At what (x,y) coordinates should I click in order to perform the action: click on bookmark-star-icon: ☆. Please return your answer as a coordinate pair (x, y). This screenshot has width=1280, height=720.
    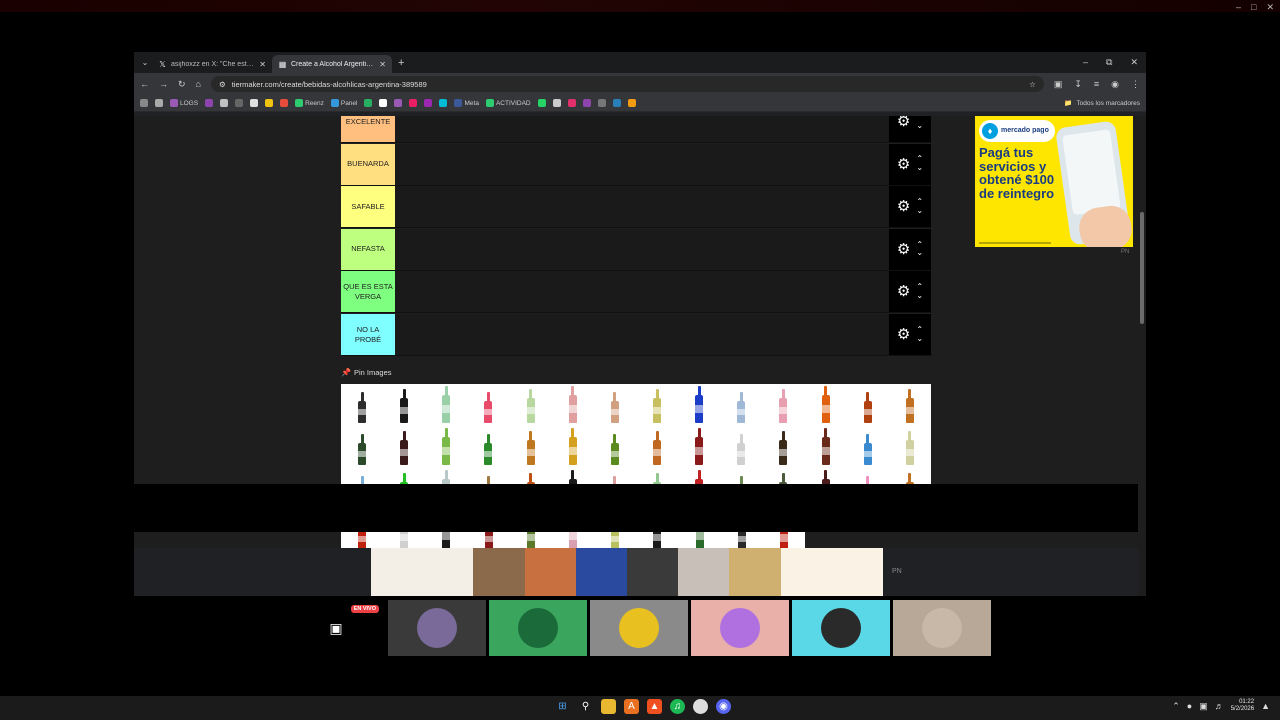
    Looking at the image, I should click on (1032, 84).